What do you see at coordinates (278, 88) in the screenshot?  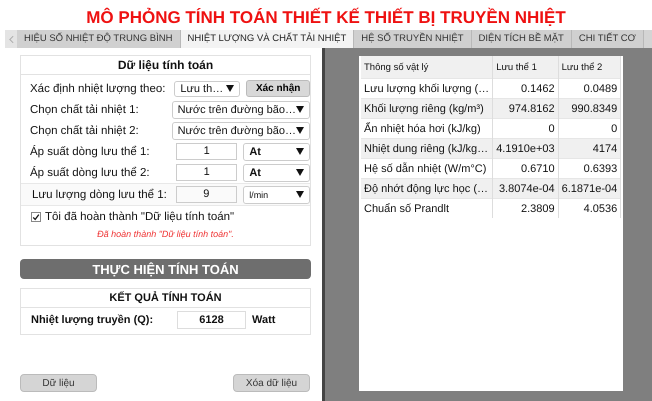 I see `confirm-button: Xác nhận` at bounding box center [278, 88].